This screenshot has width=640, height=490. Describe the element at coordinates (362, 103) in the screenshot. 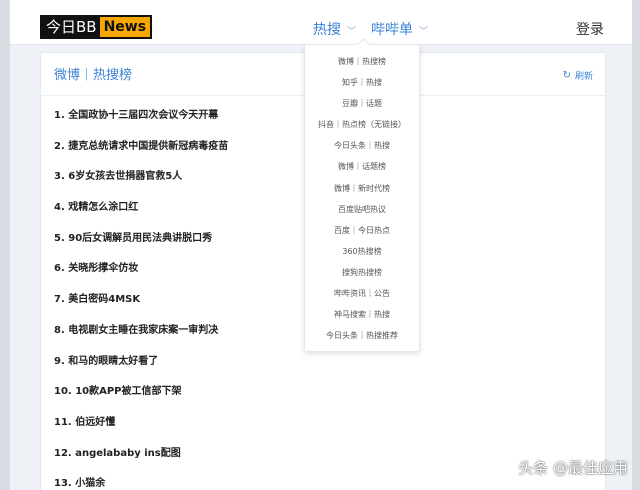

I see `dropdown-item: 豆瓣｜话题` at that location.